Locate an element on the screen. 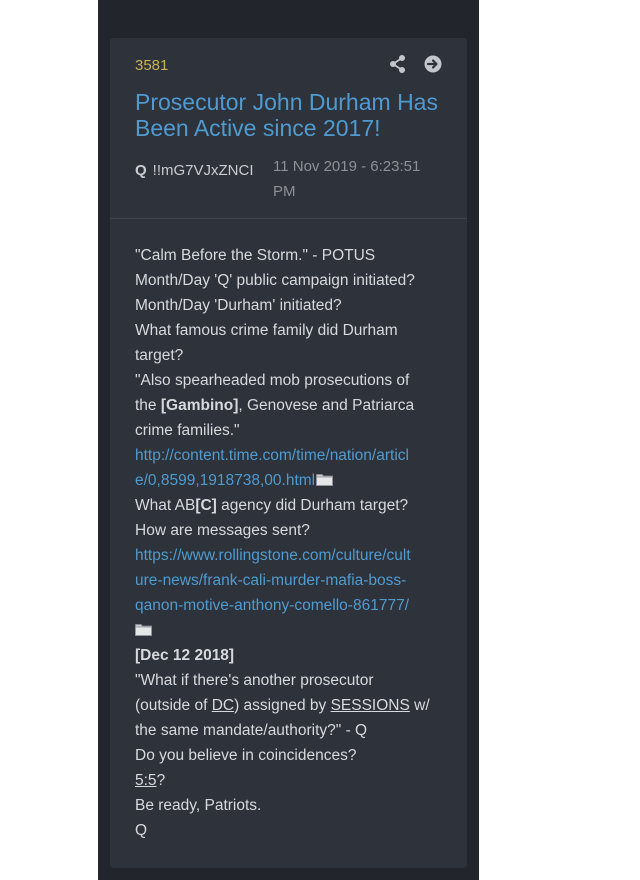  body-line: the [Gambino], Genovese and Patriarca is located at coordinates (290, 405).